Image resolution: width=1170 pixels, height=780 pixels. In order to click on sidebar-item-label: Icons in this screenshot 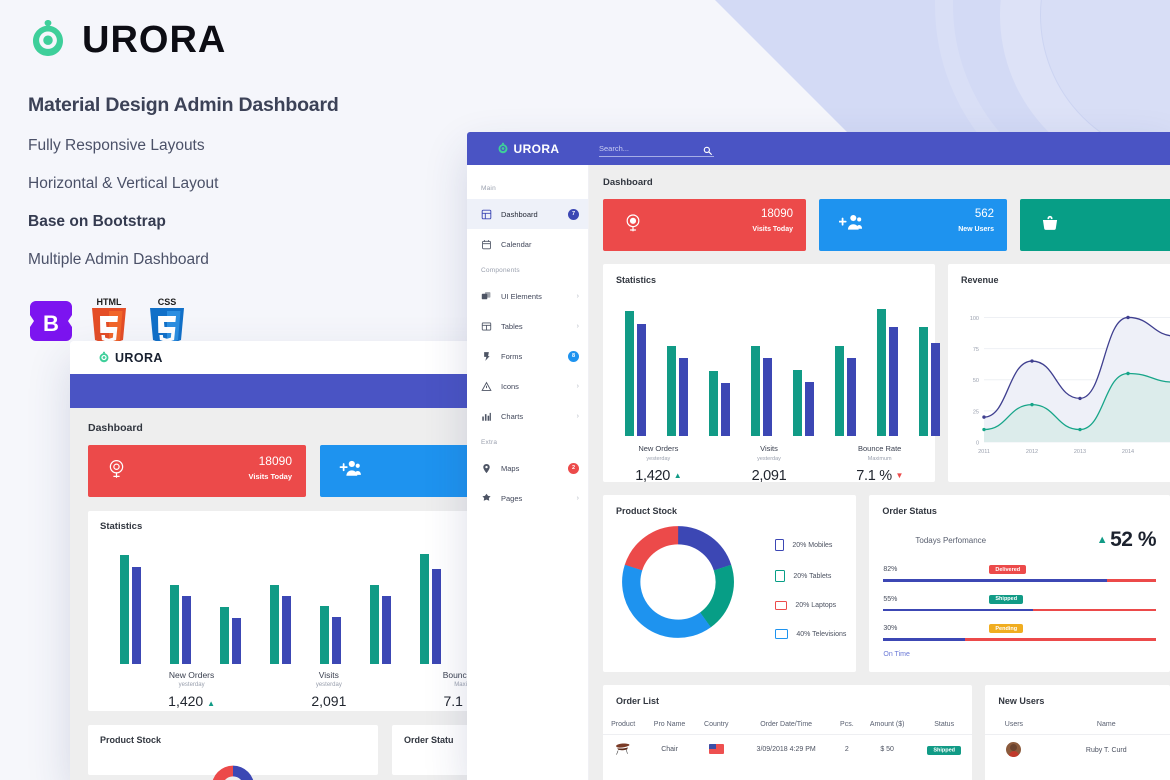, I will do `click(510, 386)`.